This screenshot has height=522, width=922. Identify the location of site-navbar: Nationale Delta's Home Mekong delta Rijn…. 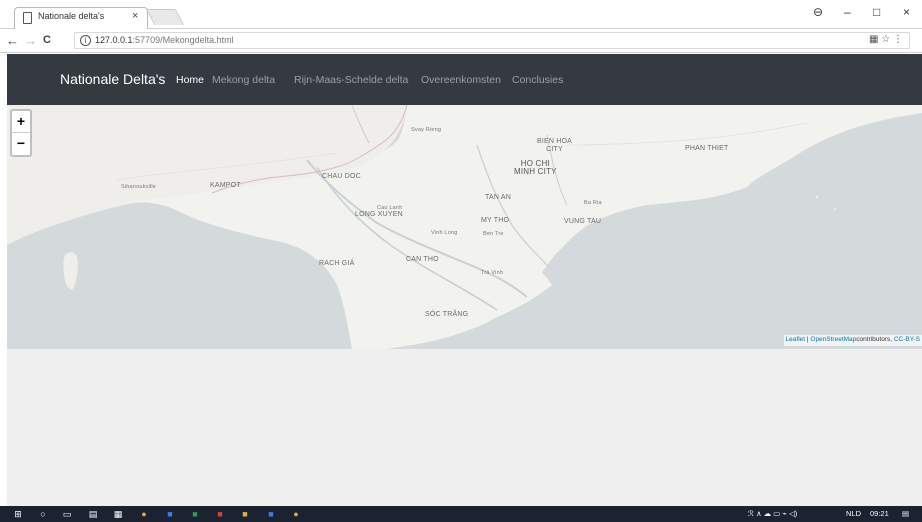
(464, 79).